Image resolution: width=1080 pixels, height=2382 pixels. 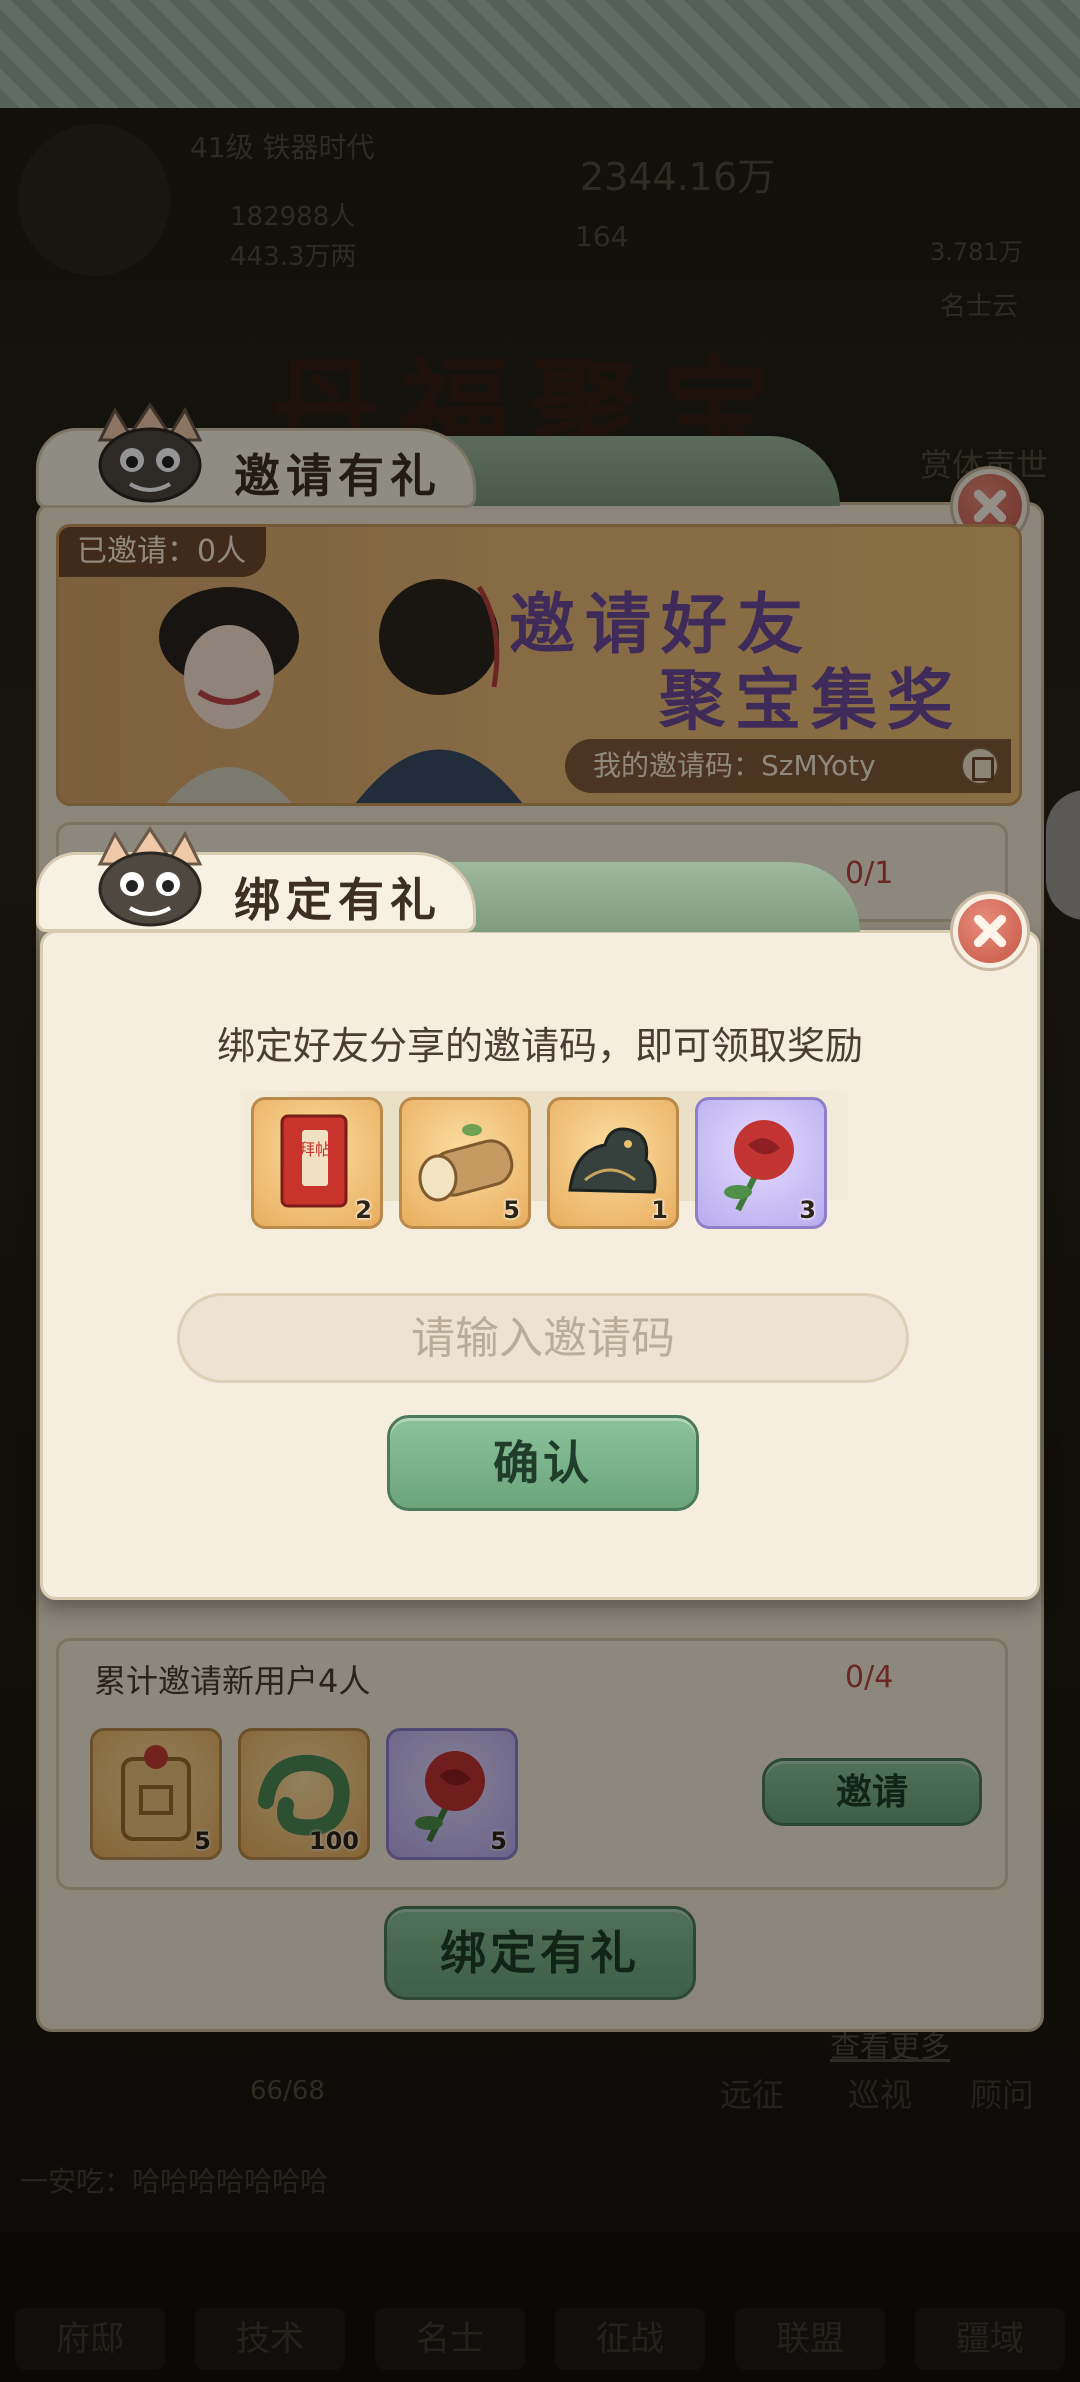 I want to click on advisor-button: 顾问, so click(x=1002, y=2093).